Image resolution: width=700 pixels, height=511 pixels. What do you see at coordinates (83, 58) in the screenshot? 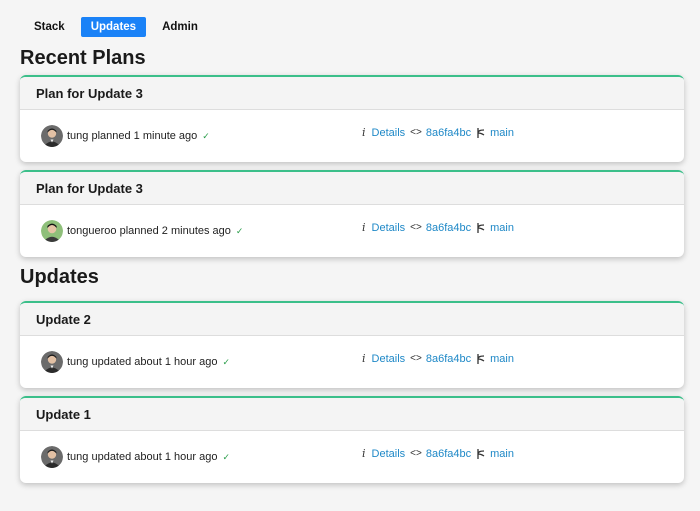
I see `recent-plans-title: Recent Plans` at bounding box center [83, 58].